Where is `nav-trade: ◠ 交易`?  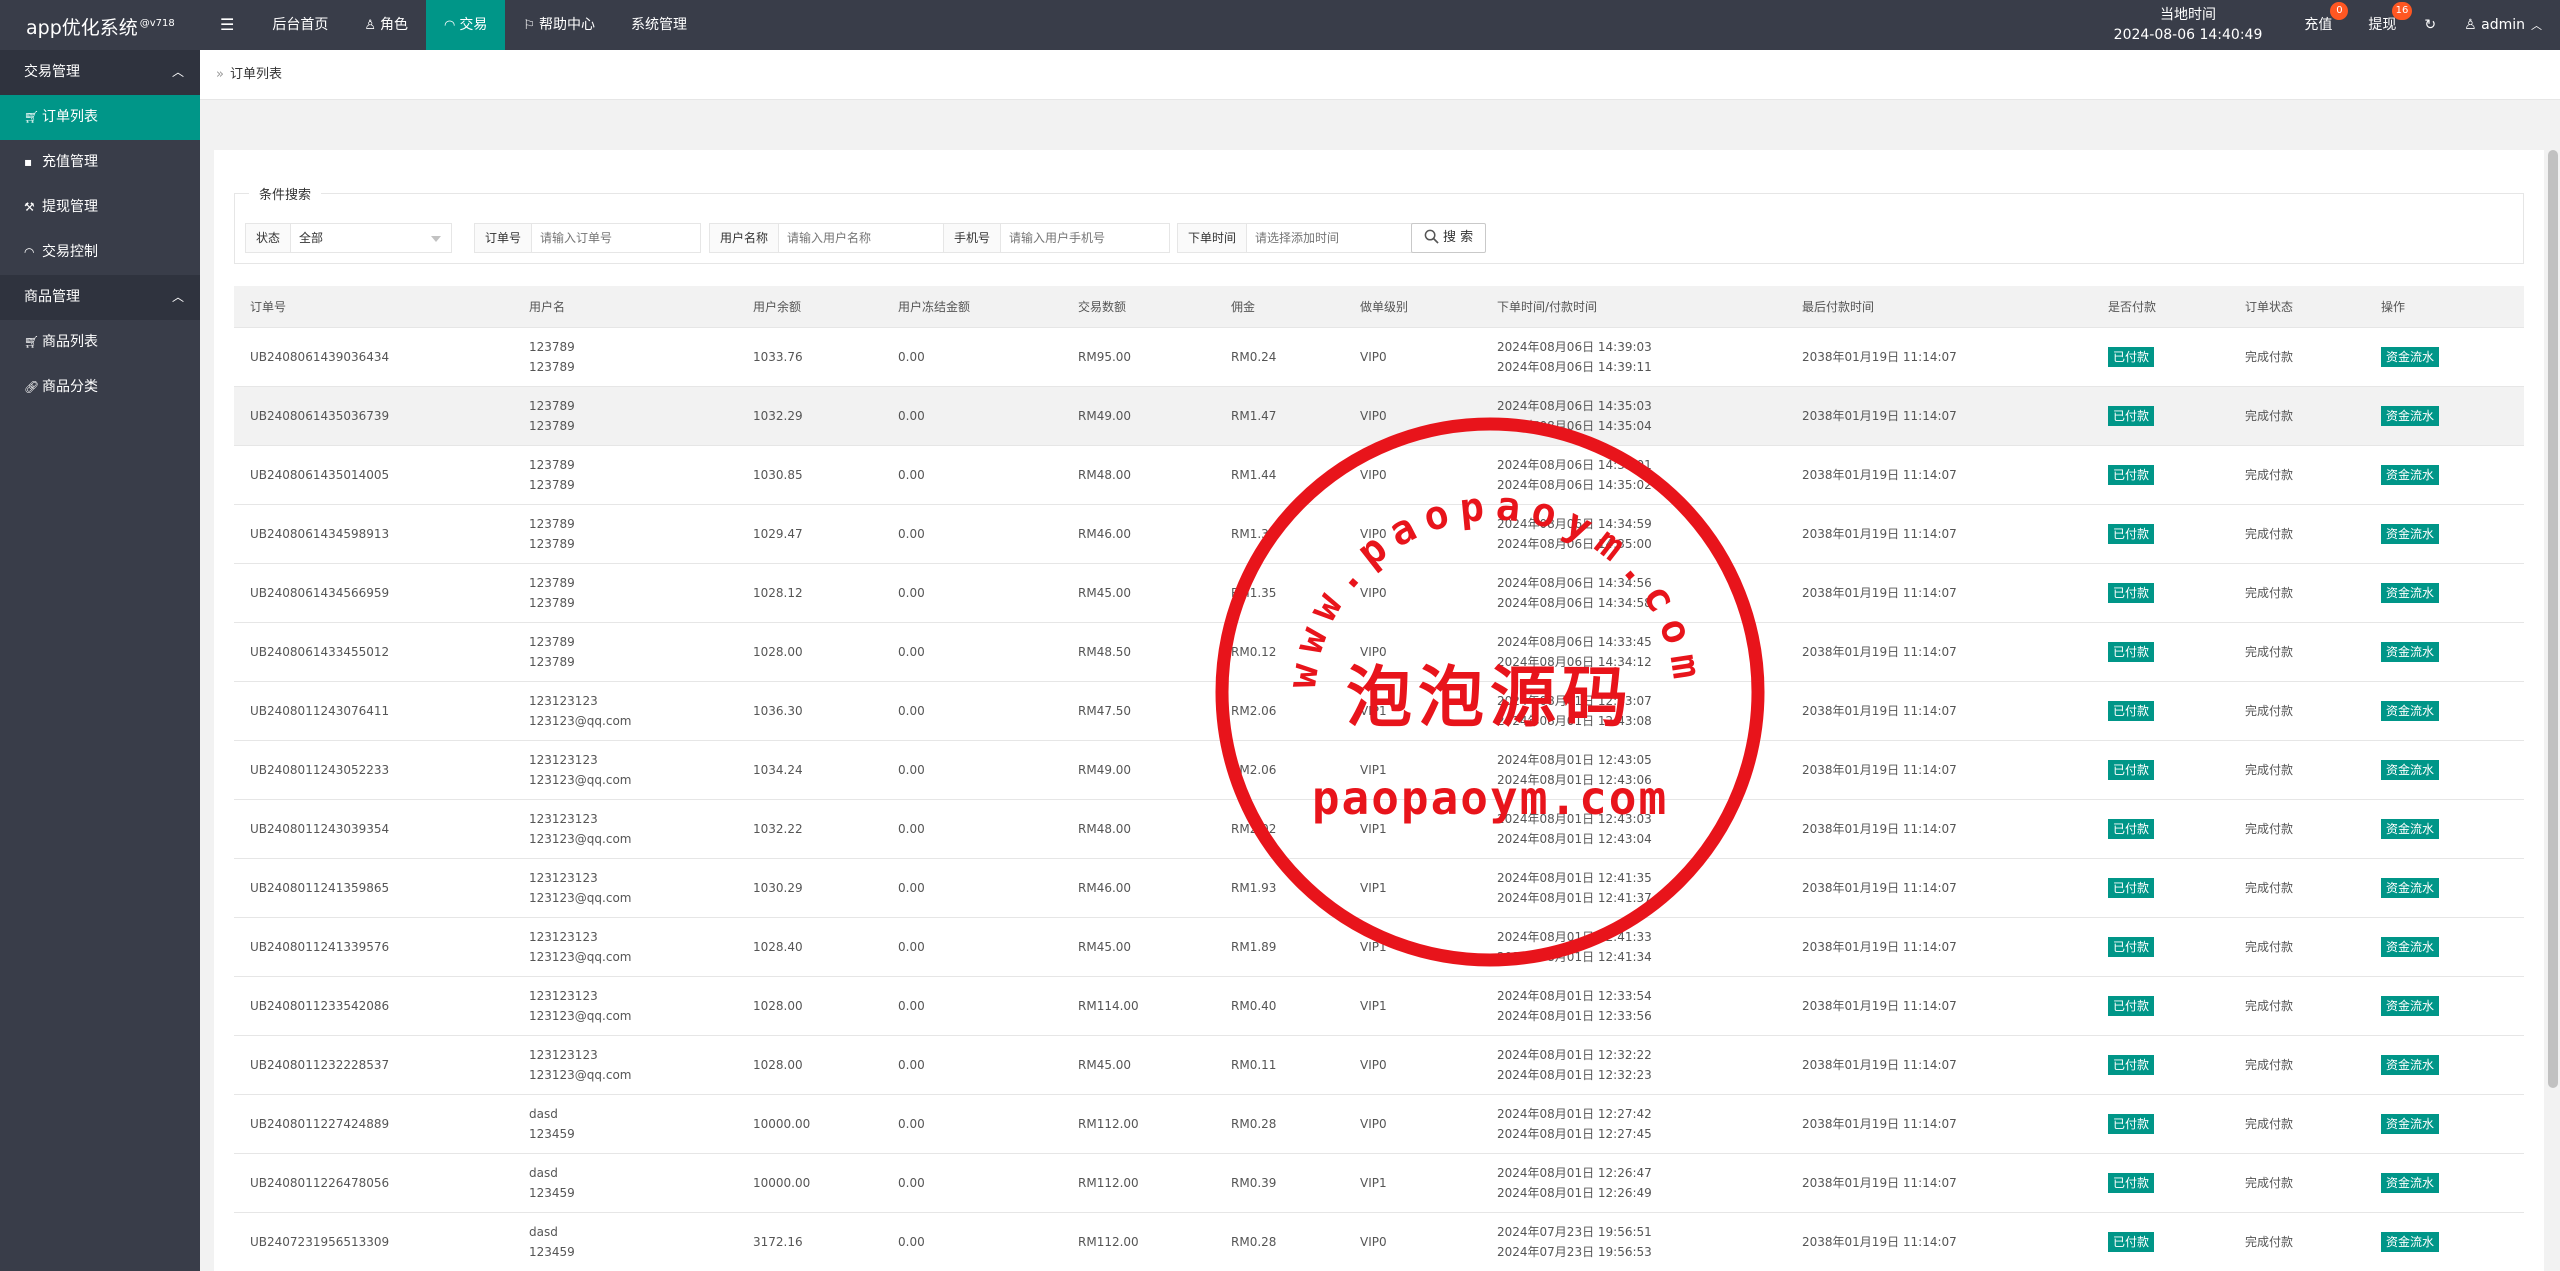 nav-trade: ◠ 交易 is located at coordinates (466, 25).